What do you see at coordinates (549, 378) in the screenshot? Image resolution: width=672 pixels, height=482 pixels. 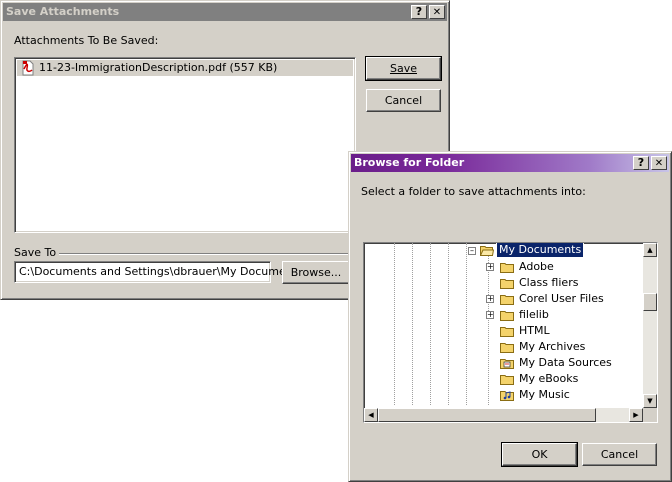 I see `tree-item-label: My eBooks` at bounding box center [549, 378].